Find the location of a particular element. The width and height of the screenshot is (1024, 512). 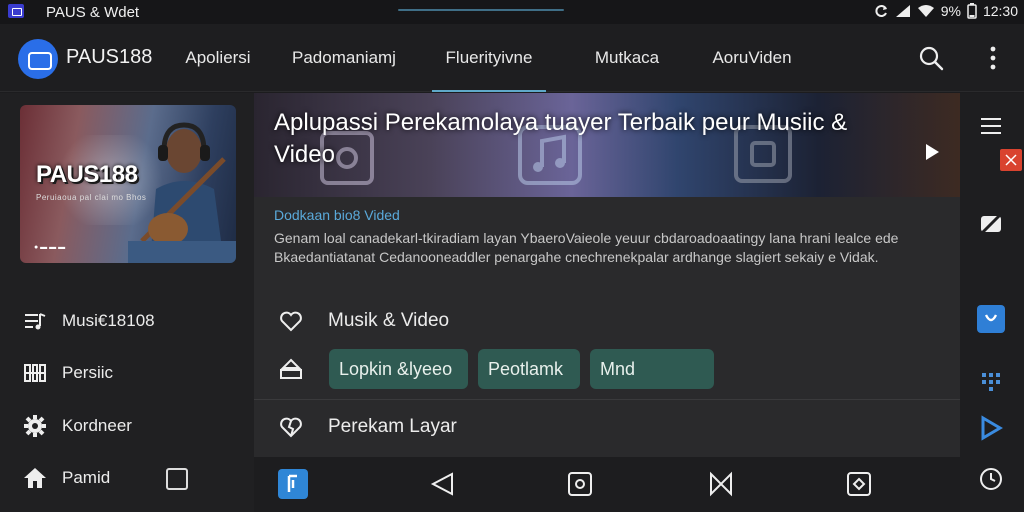

play-icon is located at coordinates (932, 152).